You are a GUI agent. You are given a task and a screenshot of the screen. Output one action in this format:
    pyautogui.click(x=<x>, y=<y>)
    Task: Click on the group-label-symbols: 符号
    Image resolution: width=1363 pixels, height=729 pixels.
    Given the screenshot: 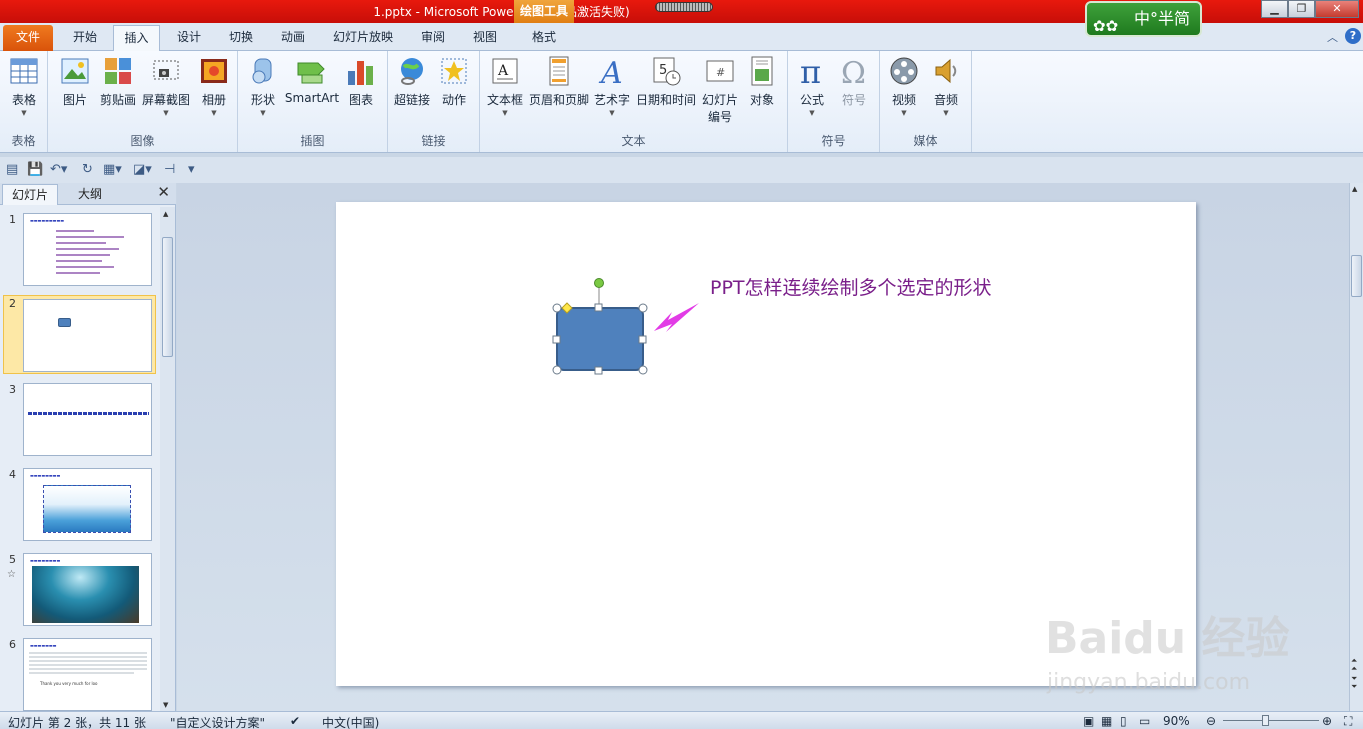 What is the action you would take?
    pyautogui.click(x=833, y=141)
    